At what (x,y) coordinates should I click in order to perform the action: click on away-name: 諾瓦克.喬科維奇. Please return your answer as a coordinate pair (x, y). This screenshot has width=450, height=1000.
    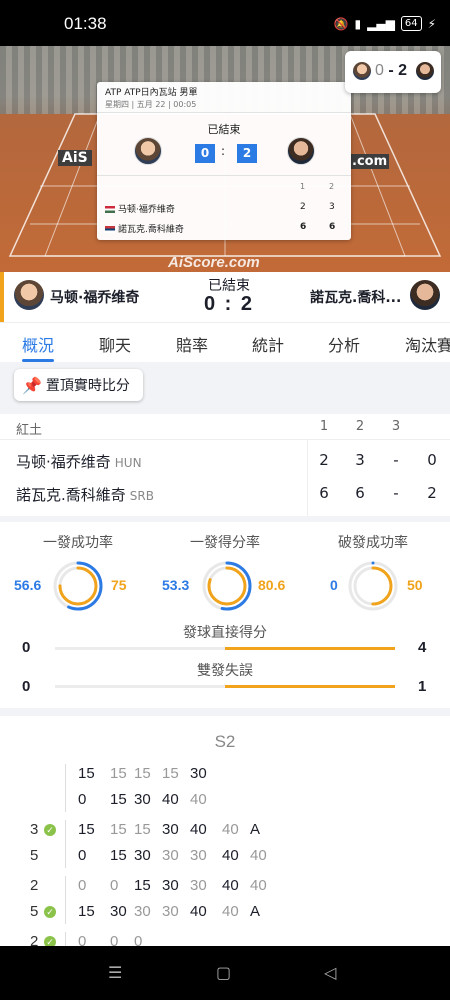
    Looking at the image, I should click on (151, 230).